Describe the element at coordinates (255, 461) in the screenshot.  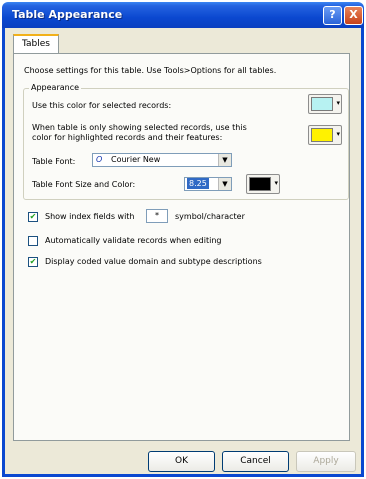
I see `cancel-button: Cancel` at that location.